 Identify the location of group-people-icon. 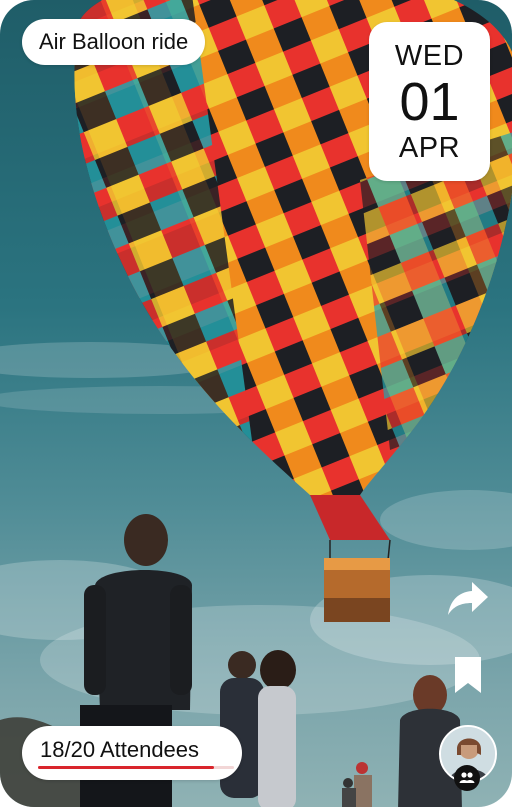
(467, 778).